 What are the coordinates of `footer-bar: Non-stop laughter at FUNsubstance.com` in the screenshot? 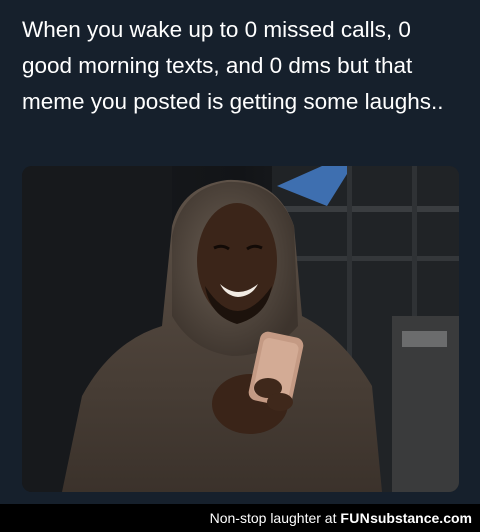 It's located at (240, 518).